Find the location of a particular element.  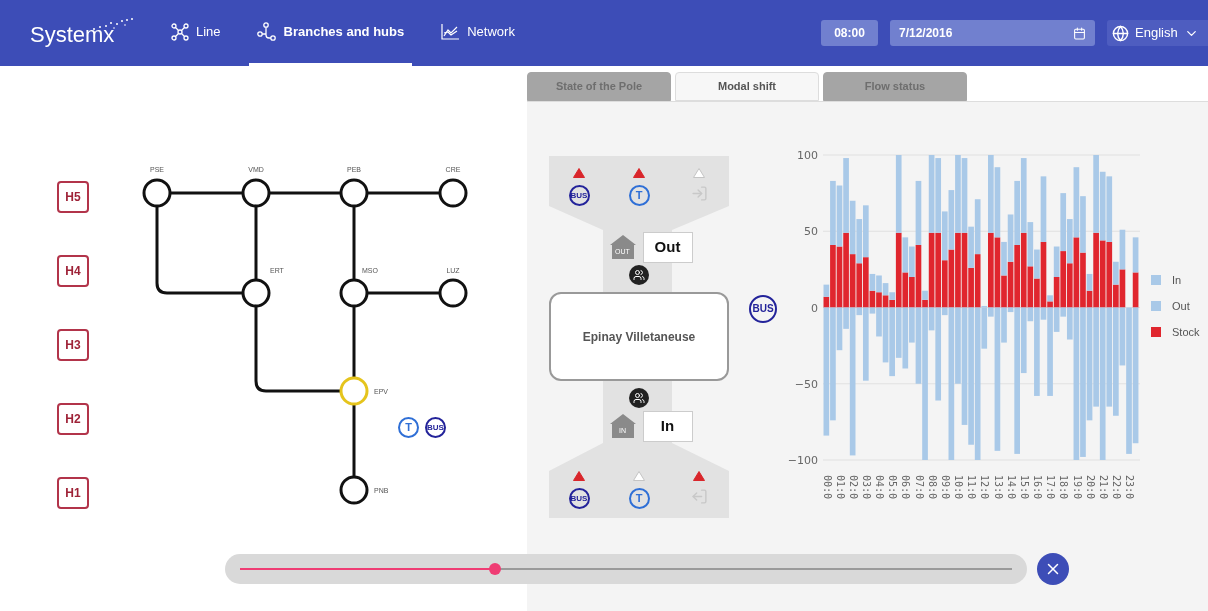

station-name: Epinay Villetaneuse is located at coordinates (639, 337).